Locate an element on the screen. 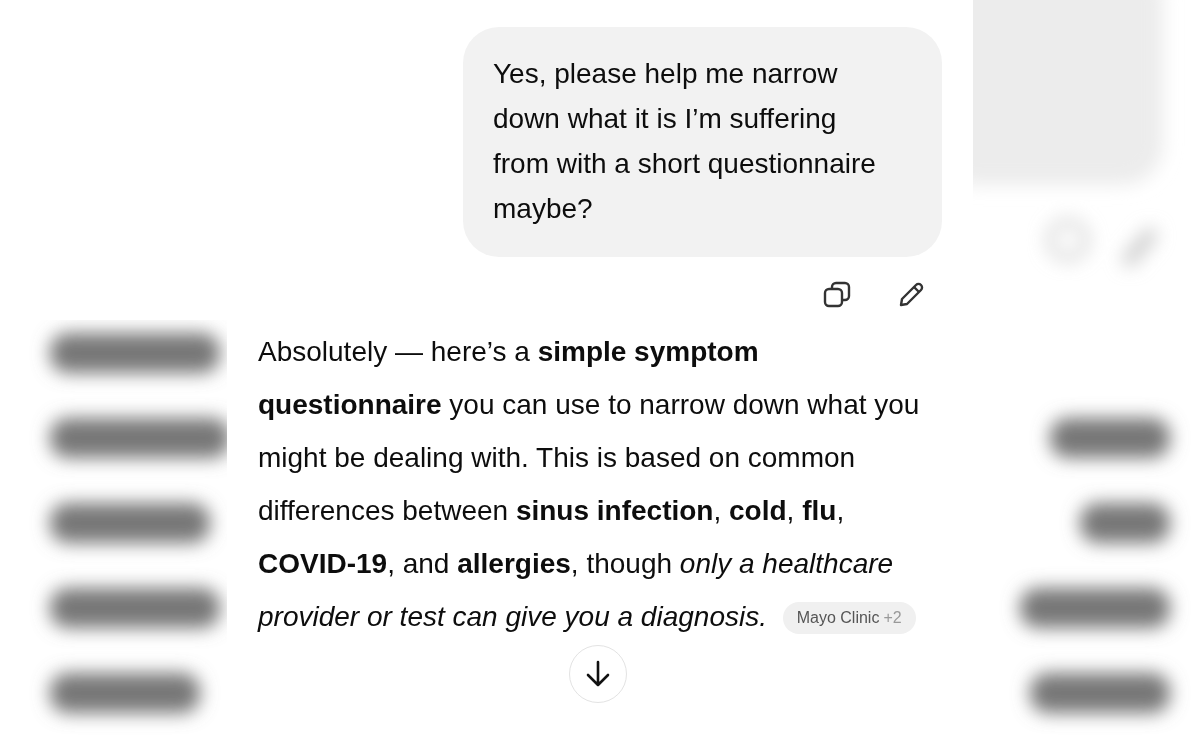 The height and width of the screenshot is (738, 1200). source-chip: Mayo Clinic +2 is located at coordinates (849, 618).